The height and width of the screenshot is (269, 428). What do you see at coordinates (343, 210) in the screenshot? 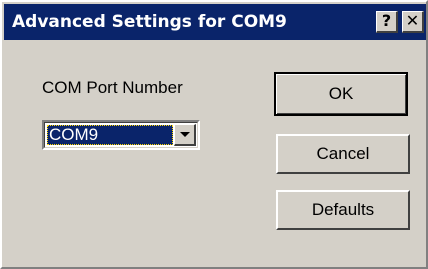
I see `defaults-button: Defaults` at bounding box center [343, 210].